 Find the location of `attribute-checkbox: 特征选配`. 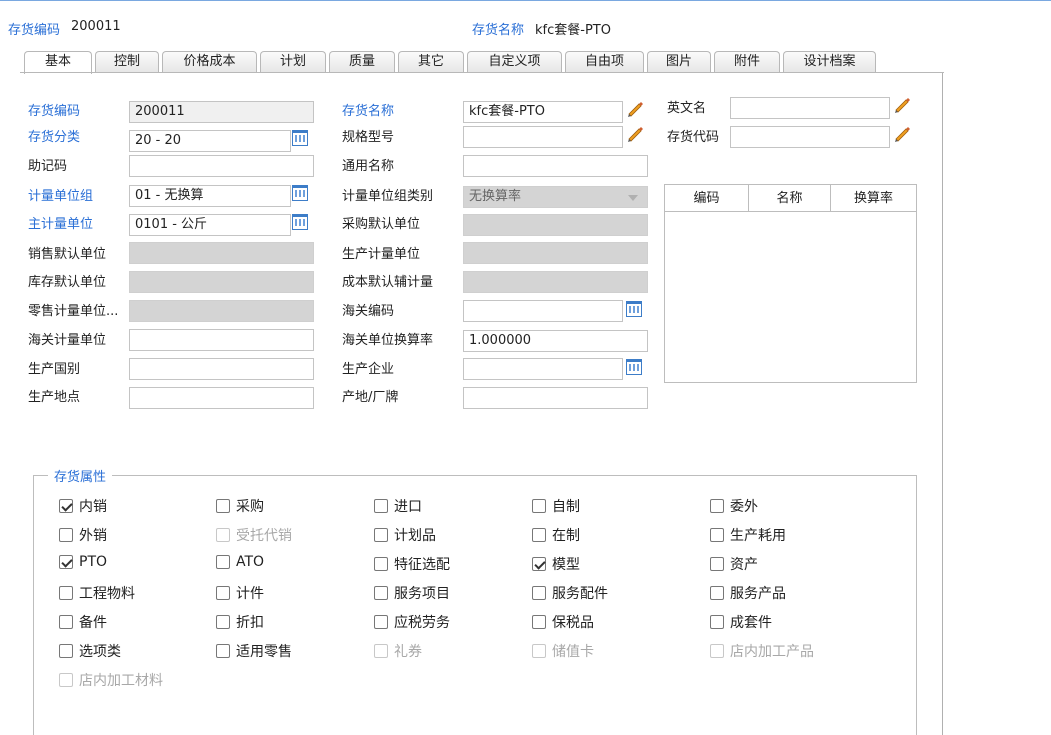

attribute-checkbox: 特征选配 is located at coordinates (412, 564).